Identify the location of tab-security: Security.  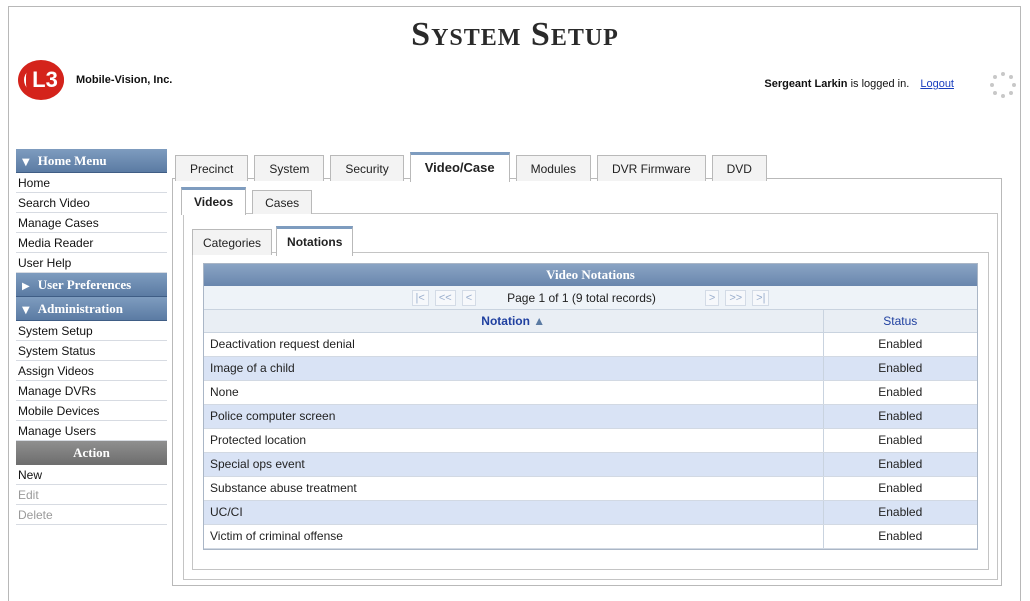
(367, 168).